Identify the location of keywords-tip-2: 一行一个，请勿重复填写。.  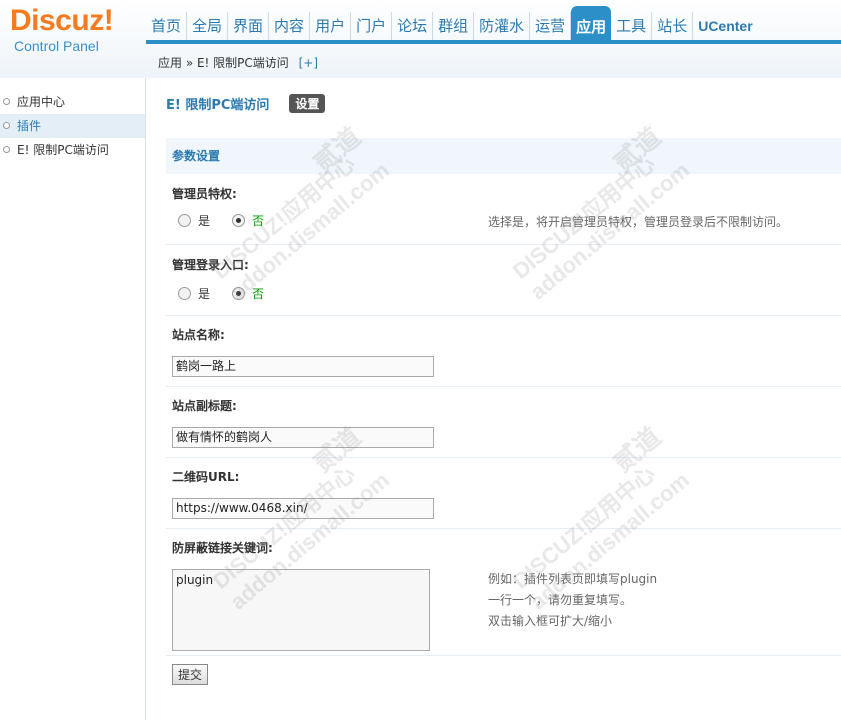
(560, 600).